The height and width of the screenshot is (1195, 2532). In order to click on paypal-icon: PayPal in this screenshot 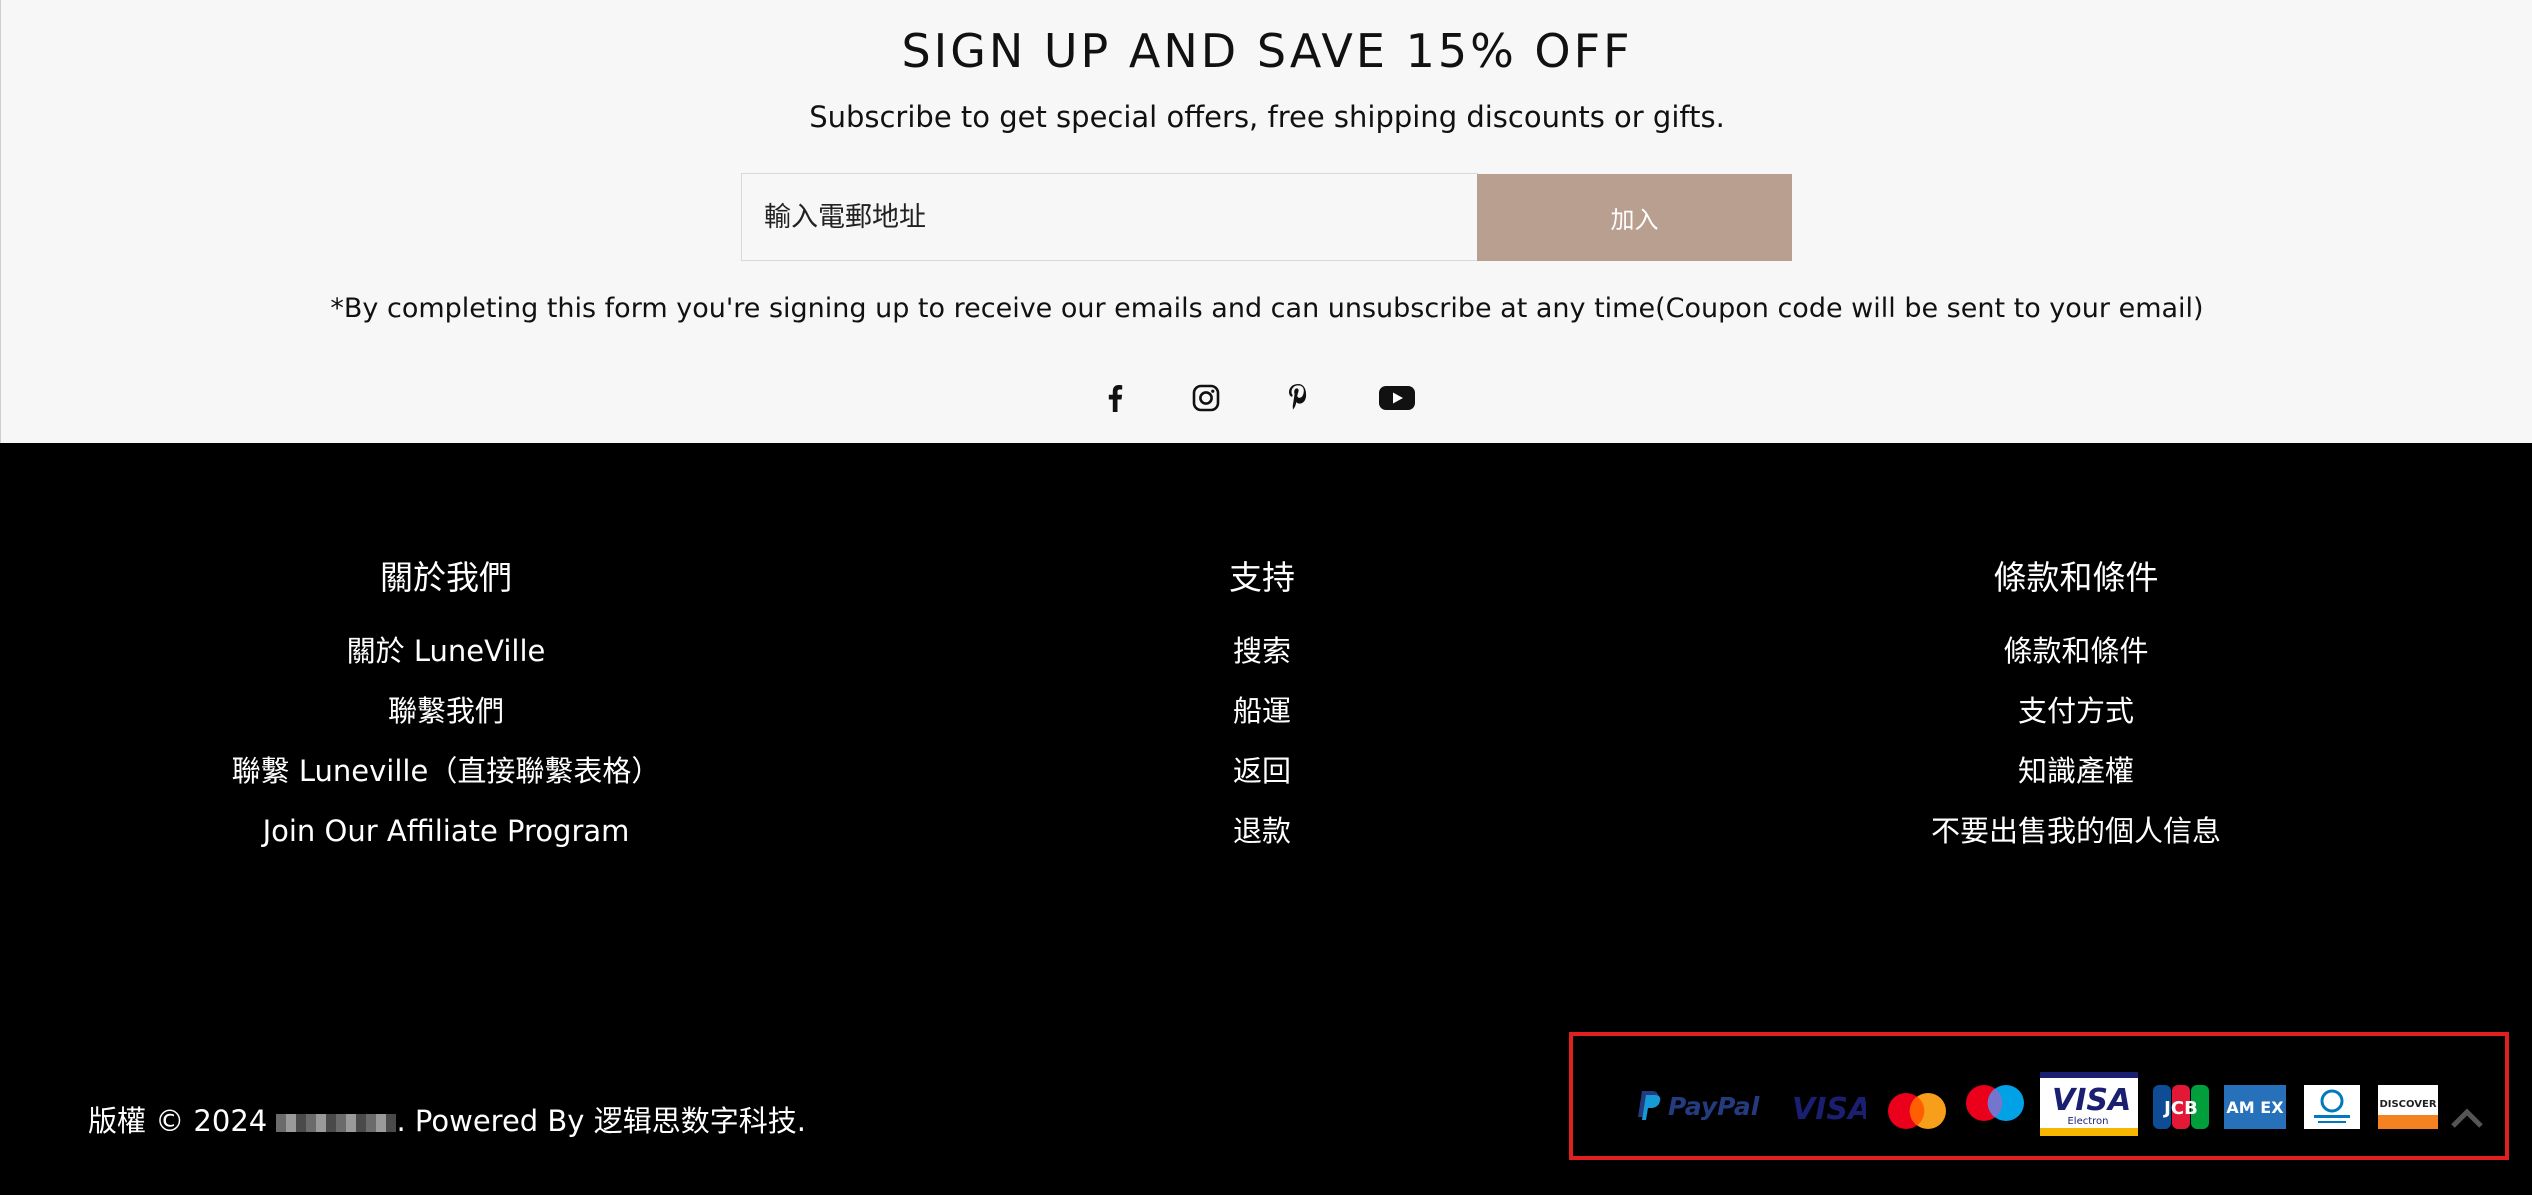, I will do `click(1704, 1107)`.